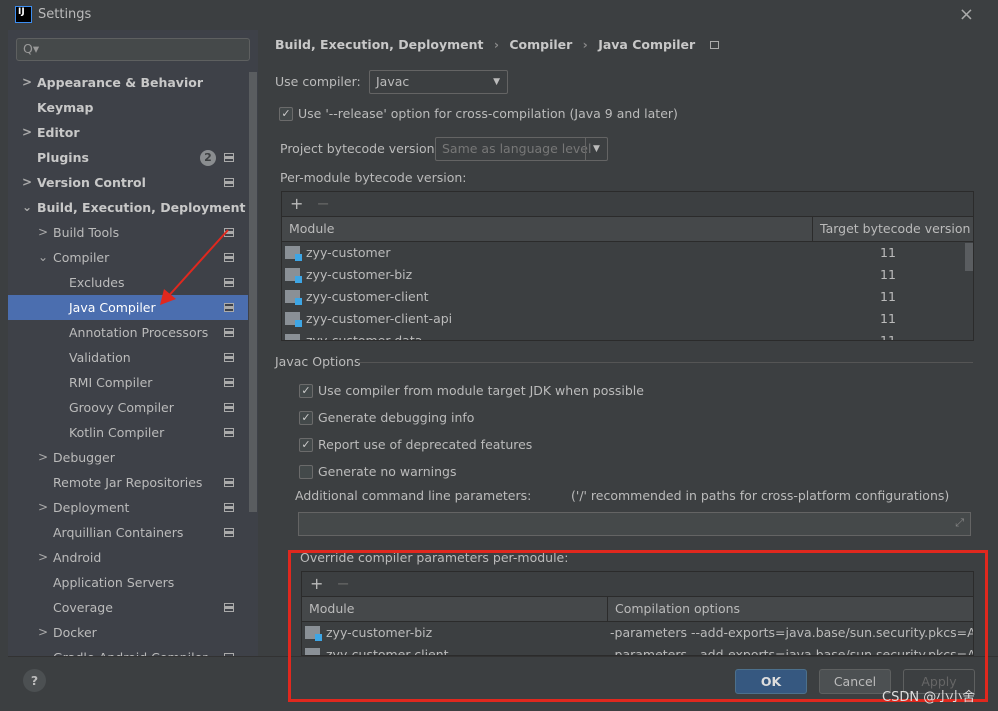 The image size is (998, 711). I want to click on sidebar-item: > Deployment, so click(128, 507).